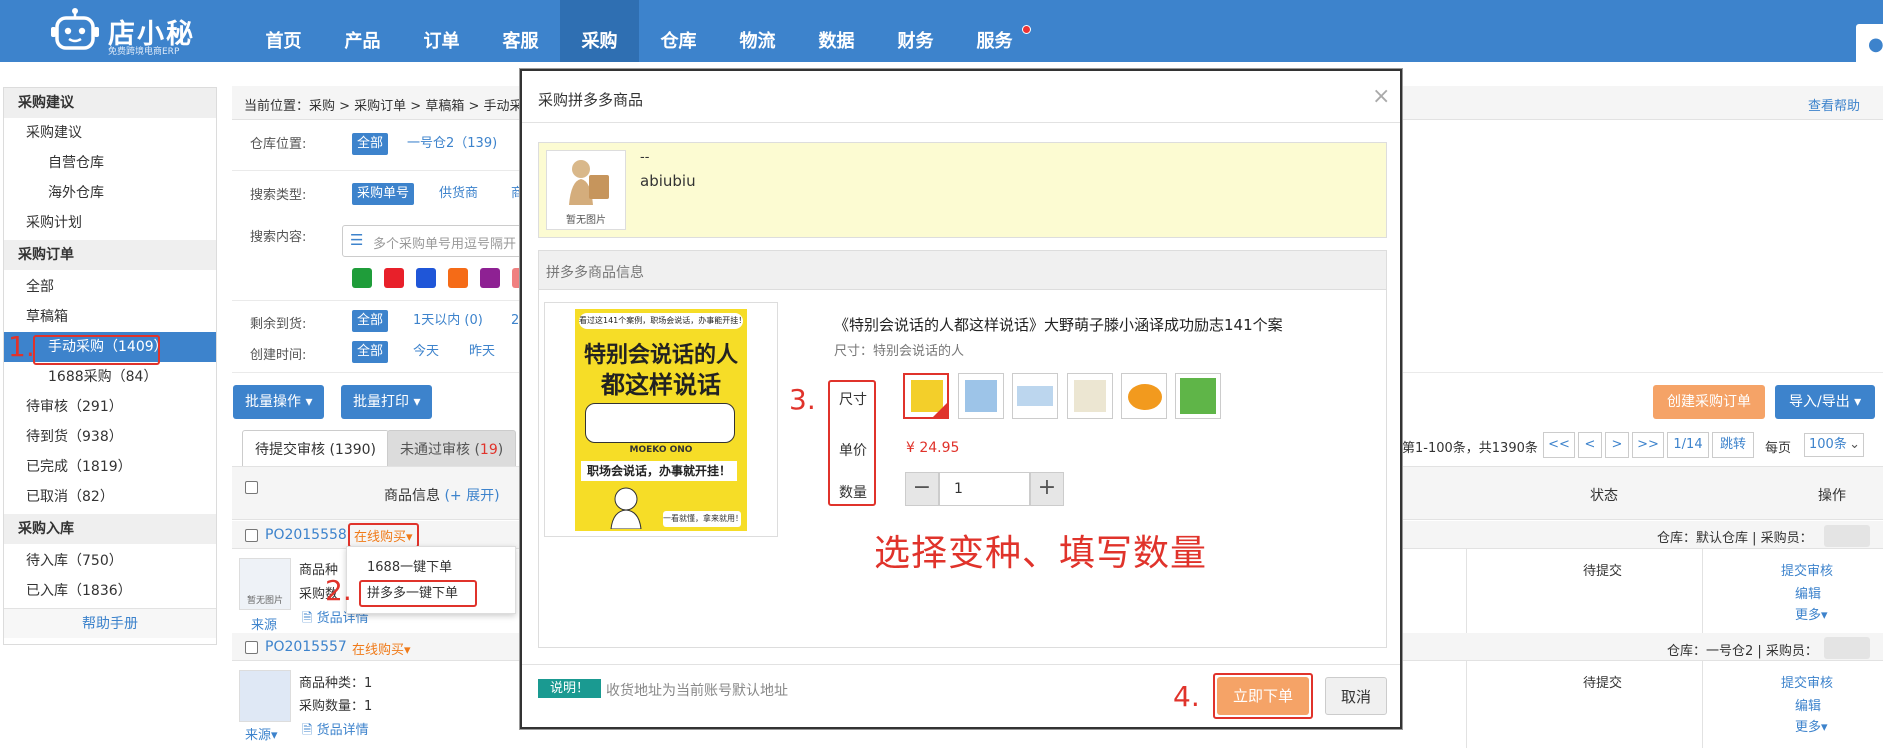 This screenshot has height=748, width=1883. I want to click on warehouse-filter-all: 全部, so click(370, 144).